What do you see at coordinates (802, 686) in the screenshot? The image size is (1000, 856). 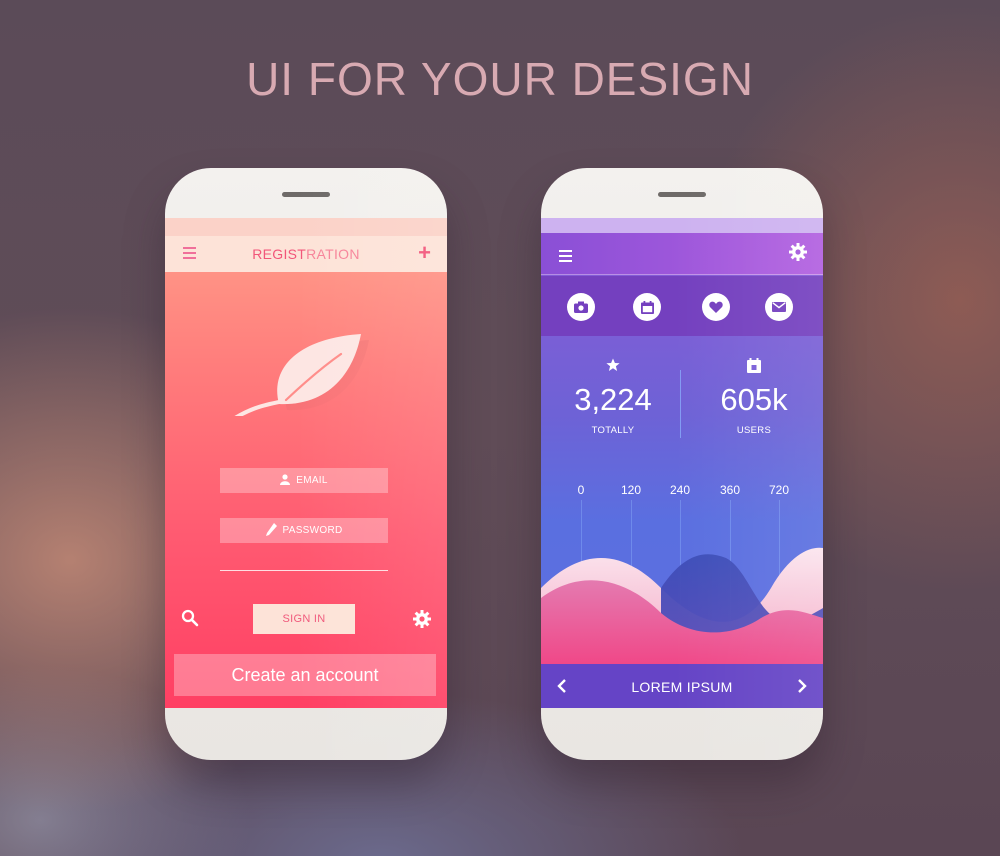 I see `chevron-right-icon` at bounding box center [802, 686].